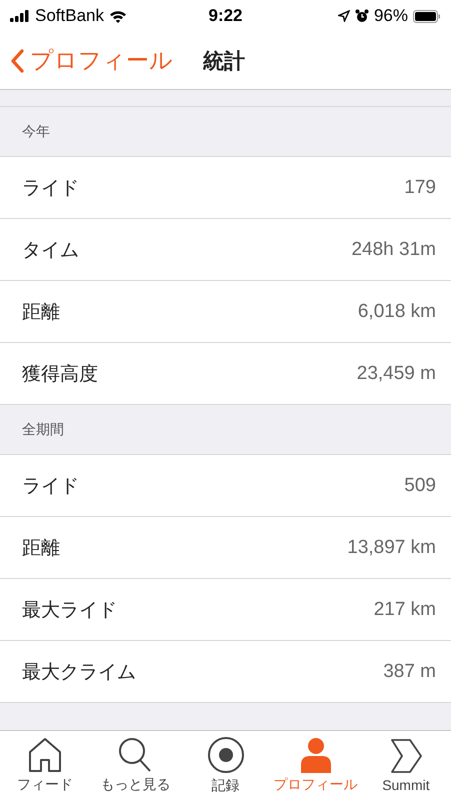 The image size is (451, 800). Describe the element at coordinates (69, 610) in the screenshot. I see `stat-label: 最大ライド` at that location.